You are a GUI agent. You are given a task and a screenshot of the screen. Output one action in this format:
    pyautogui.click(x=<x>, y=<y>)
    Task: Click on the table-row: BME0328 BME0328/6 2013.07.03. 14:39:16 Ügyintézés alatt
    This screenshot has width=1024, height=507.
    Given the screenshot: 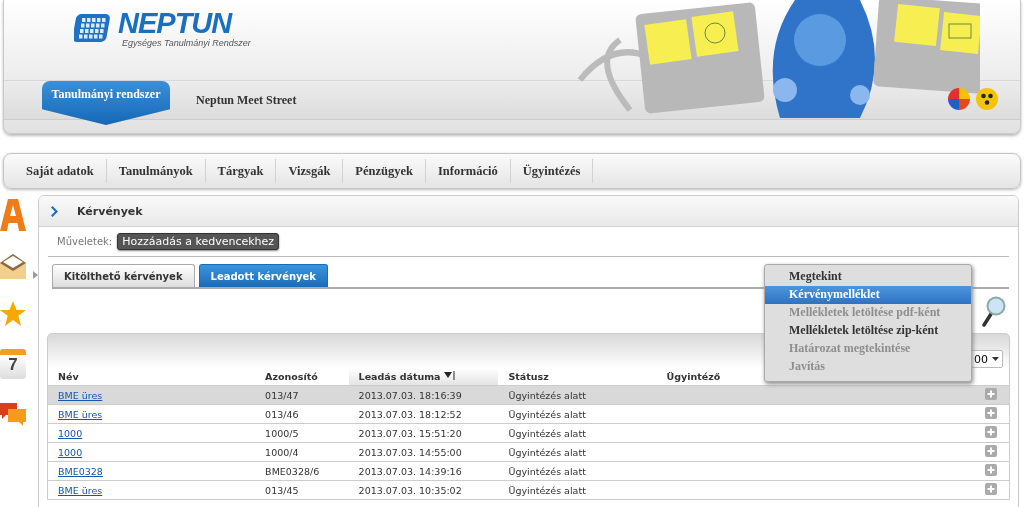 What is the action you would take?
    pyautogui.click(x=528, y=471)
    